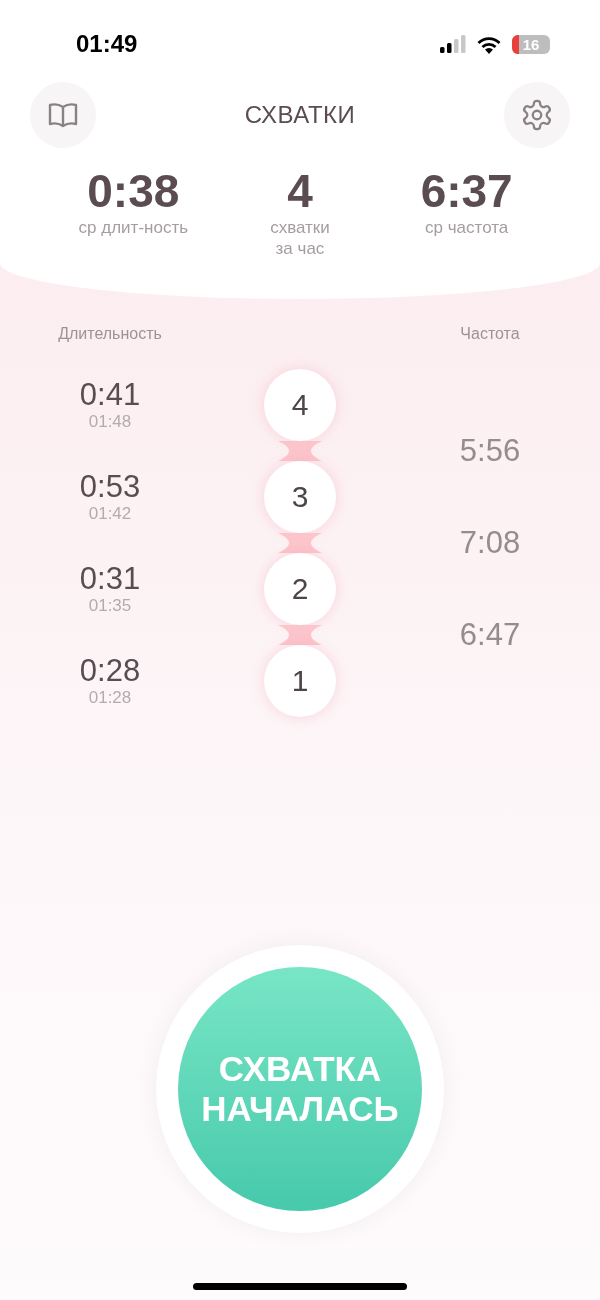 The width and height of the screenshot is (600, 1300). Describe the element at coordinates (110, 395) in the screenshot. I see `duration-value: 0:41` at that location.